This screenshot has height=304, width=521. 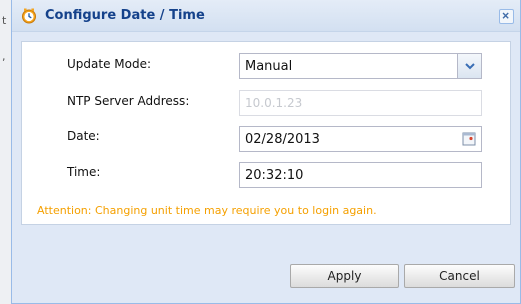 I want to click on close-button, so click(x=506, y=16).